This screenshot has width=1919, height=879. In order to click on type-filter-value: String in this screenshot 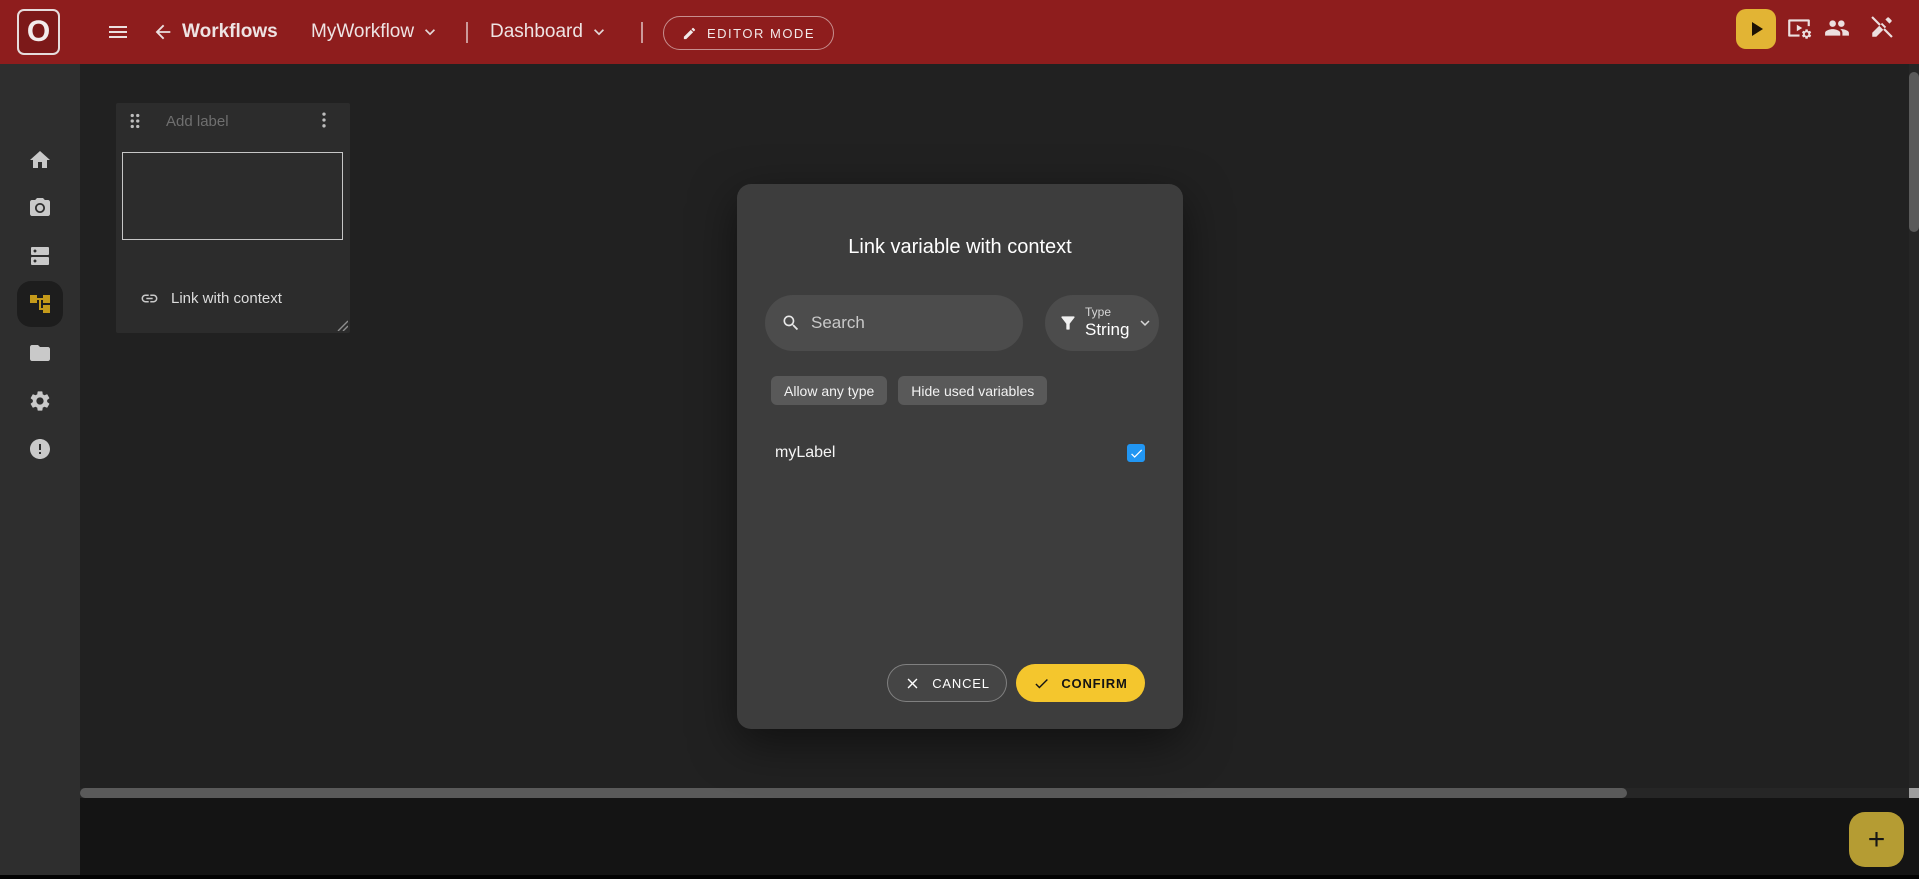, I will do `click(1107, 330)`.